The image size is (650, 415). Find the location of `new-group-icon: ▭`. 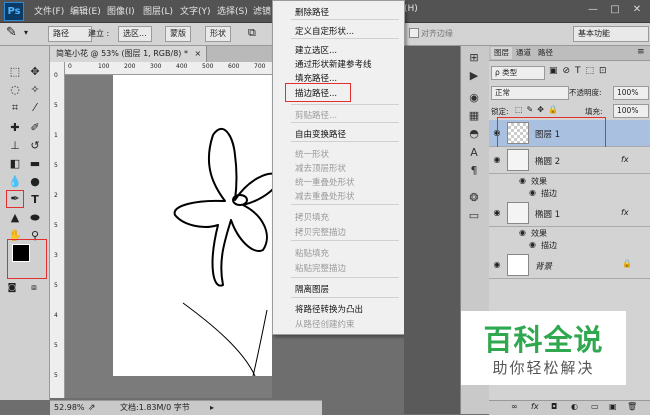

new-group-icon: ▭ is located at coordinates (595, 406).